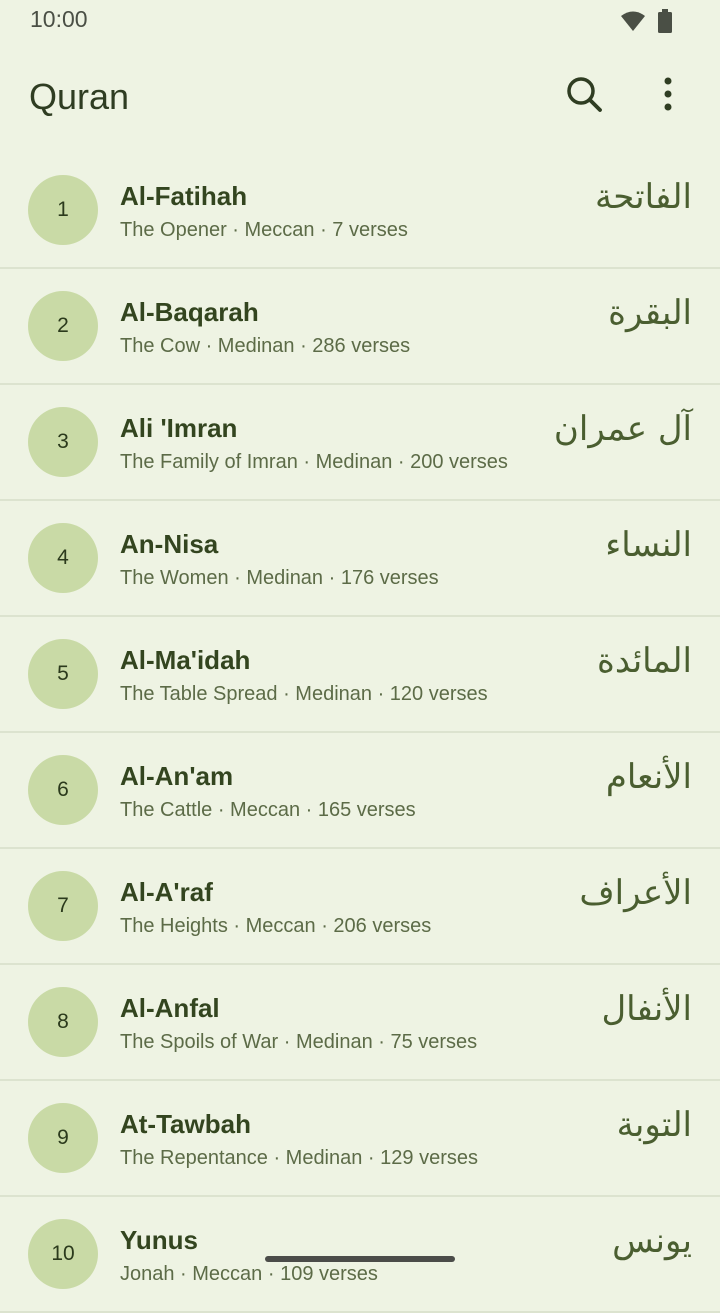 This screenshot has width=720, height=1313. Describe the element at coordinates (633, 23) in the screenshot. I see `wifi-icon` at that location.